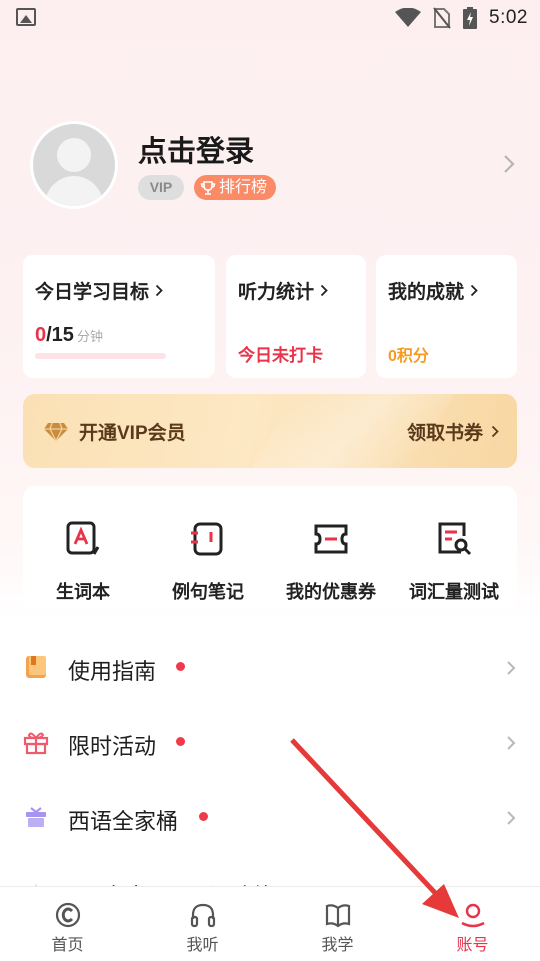  What do you see at coordinates (208, 592) in the screenshot?
I see `sentence-notes-label: 例句笔记` at bounding box center [208, 592].